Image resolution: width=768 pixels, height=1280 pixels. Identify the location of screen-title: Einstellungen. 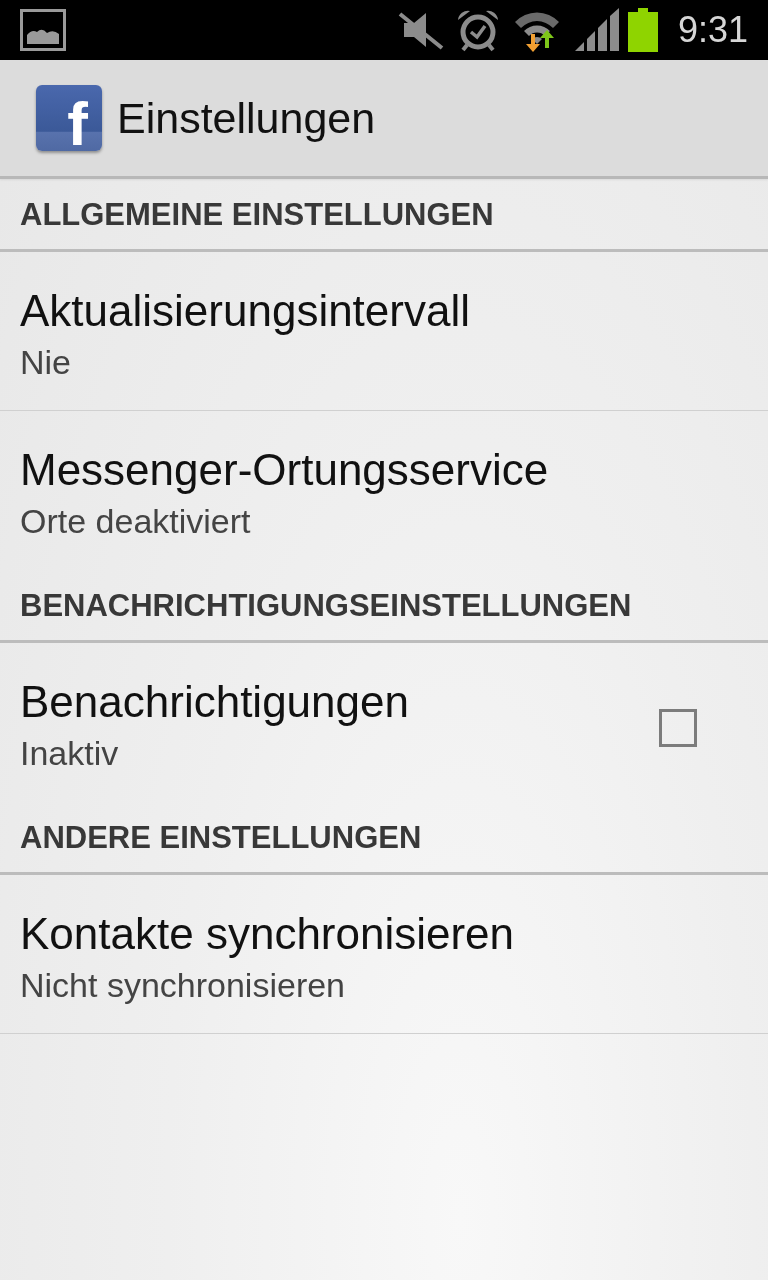
(246, 118).